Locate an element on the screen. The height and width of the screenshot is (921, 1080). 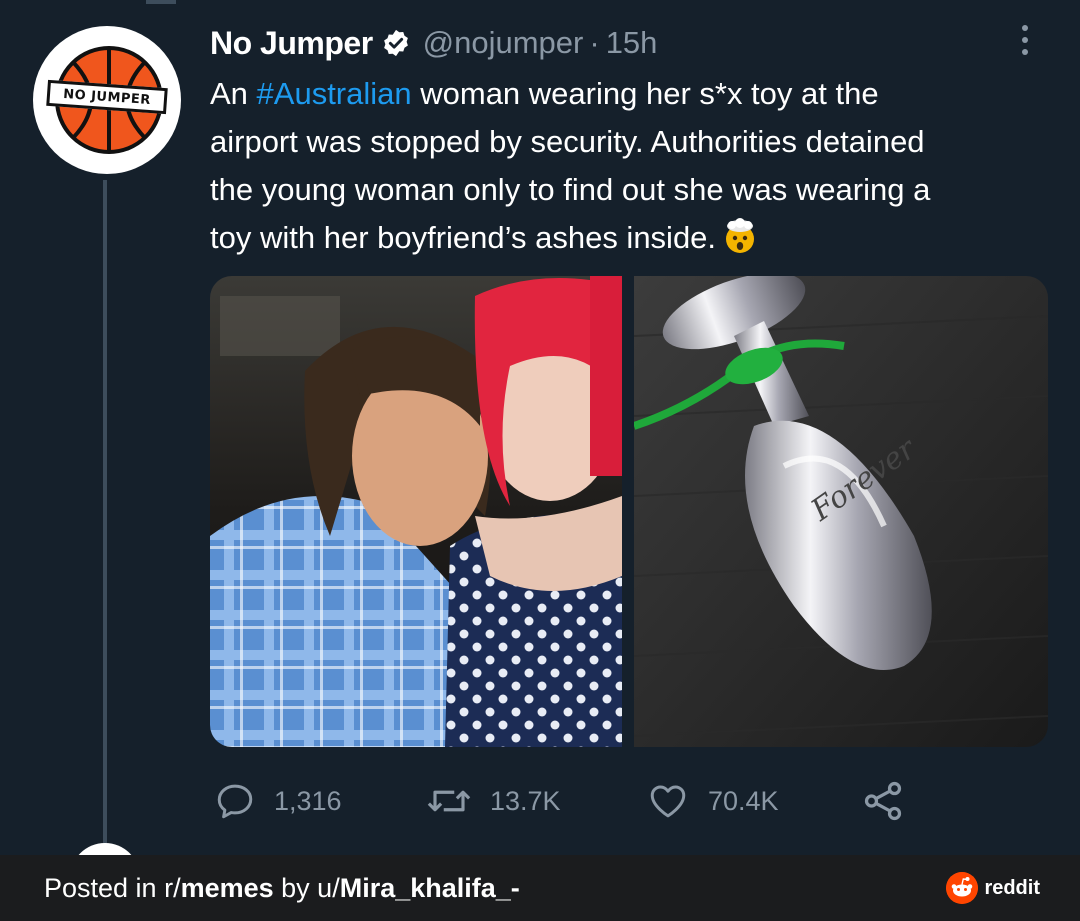
text-segment: woman wearing her s*x toy at the is located at coordinates (645, 93).